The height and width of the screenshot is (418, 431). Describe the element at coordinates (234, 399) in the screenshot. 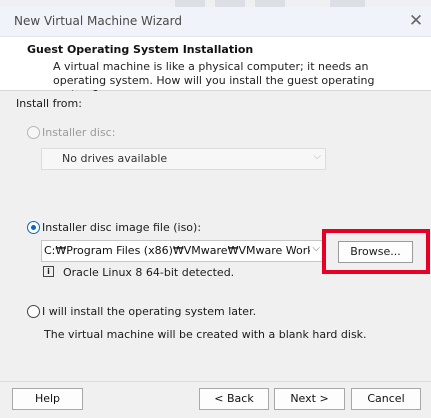

I see `back-button: < Back` at that location.